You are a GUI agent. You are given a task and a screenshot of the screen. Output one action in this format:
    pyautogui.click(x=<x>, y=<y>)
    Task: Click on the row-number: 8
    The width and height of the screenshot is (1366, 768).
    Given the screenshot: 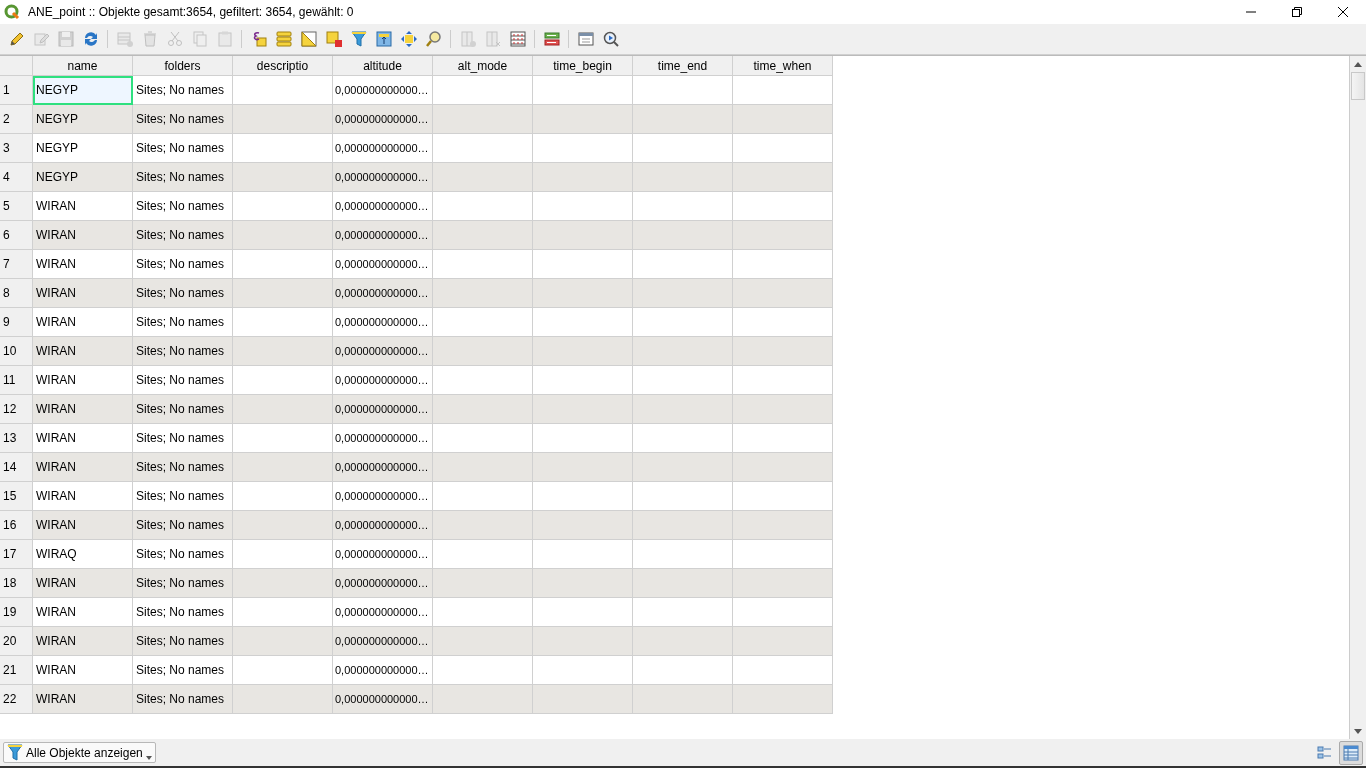 What is the action you would take?
    pyautogui.click(x=16, y=293)
    